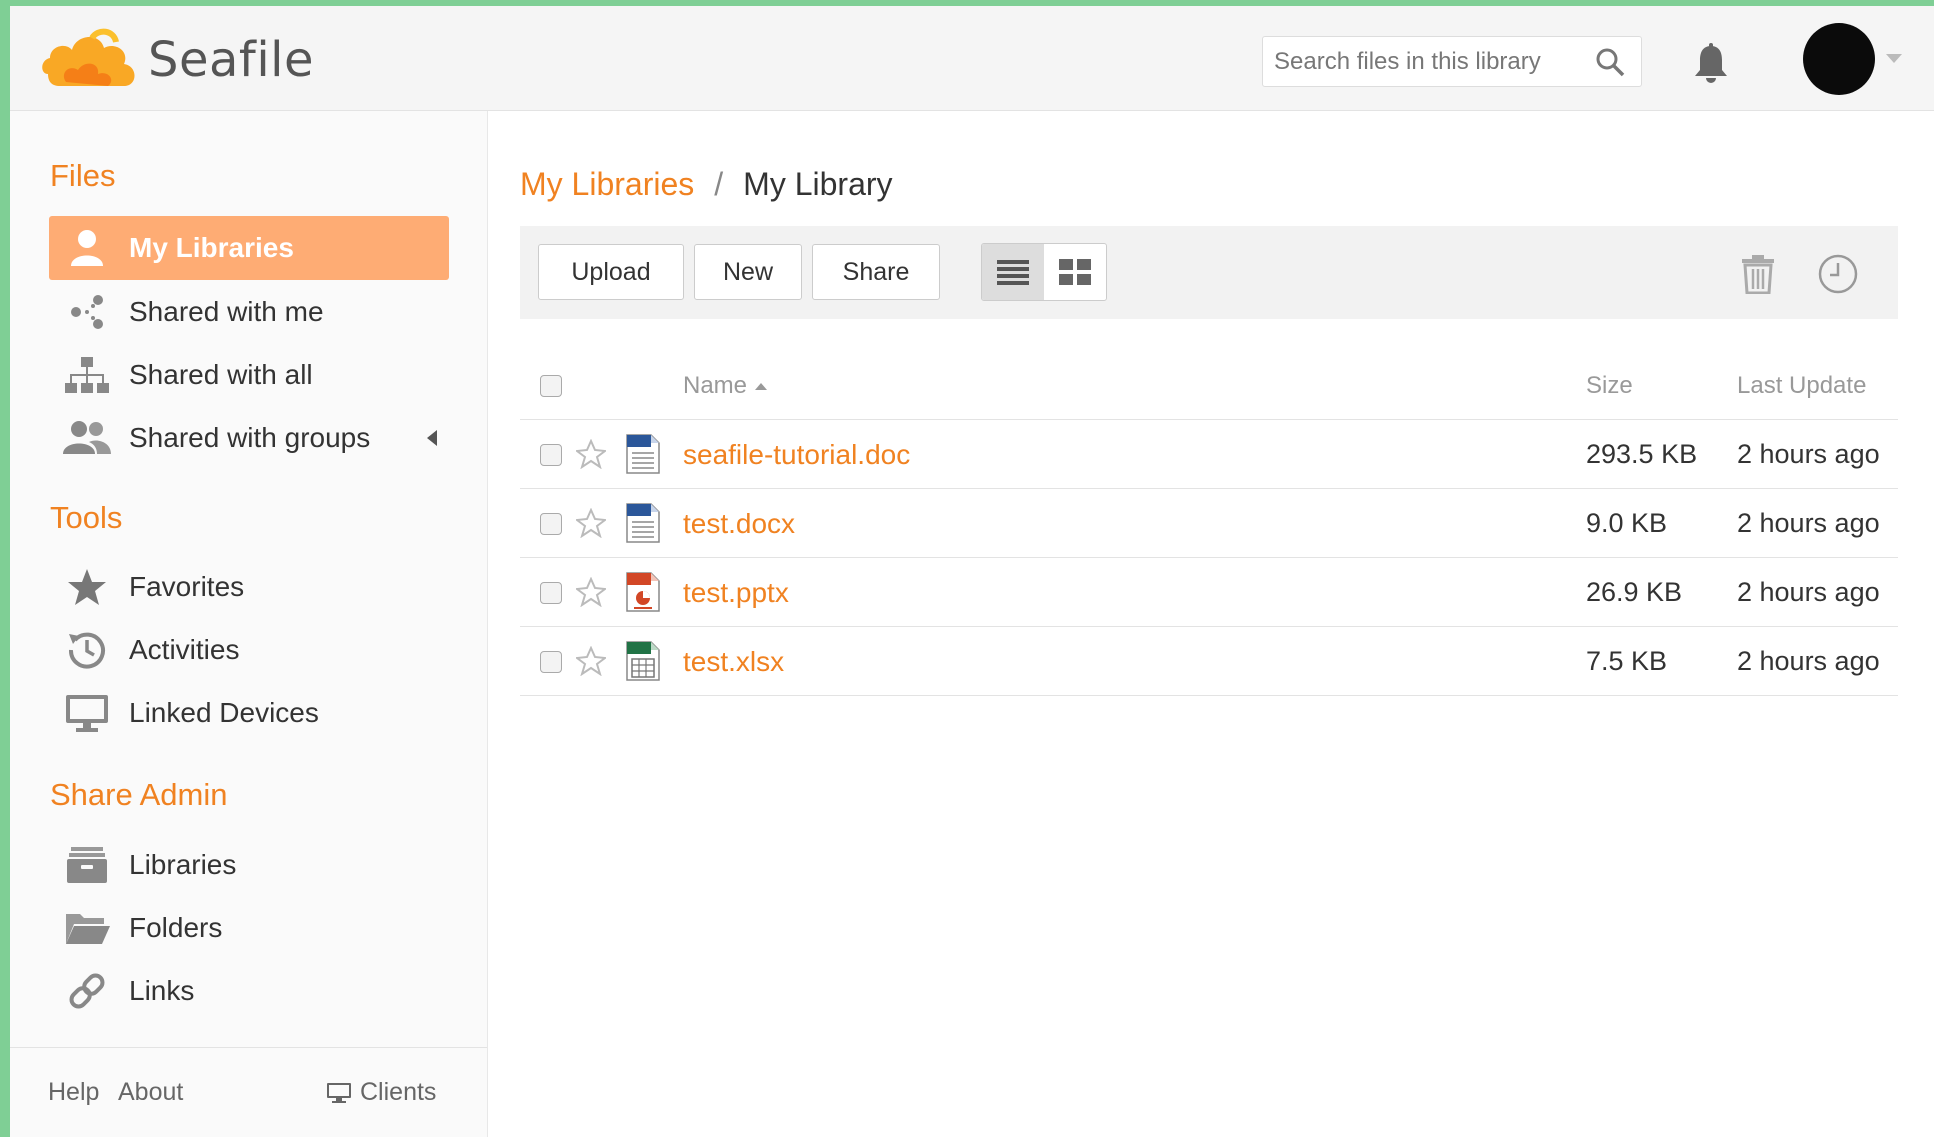 Image resolution: width=1934 pixels, height=1137 pixels. What do you see at coordinates (87, 438) in the screenshot?
I see `group-icon` at bounding box center [87, 438].